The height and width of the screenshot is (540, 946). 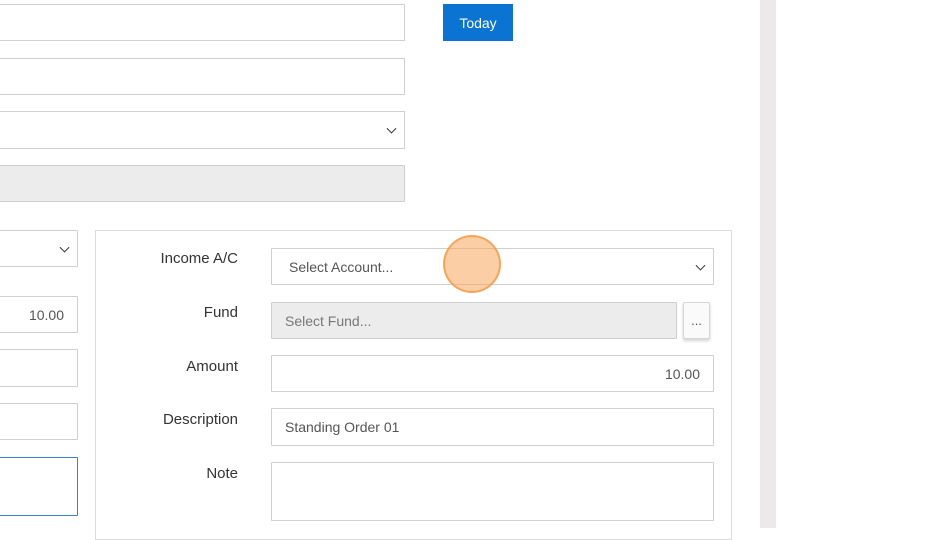 What do you see at coordinates (222, 473) in the screenshot?
I see `note-label: Note` at bounding box center [222, 473].